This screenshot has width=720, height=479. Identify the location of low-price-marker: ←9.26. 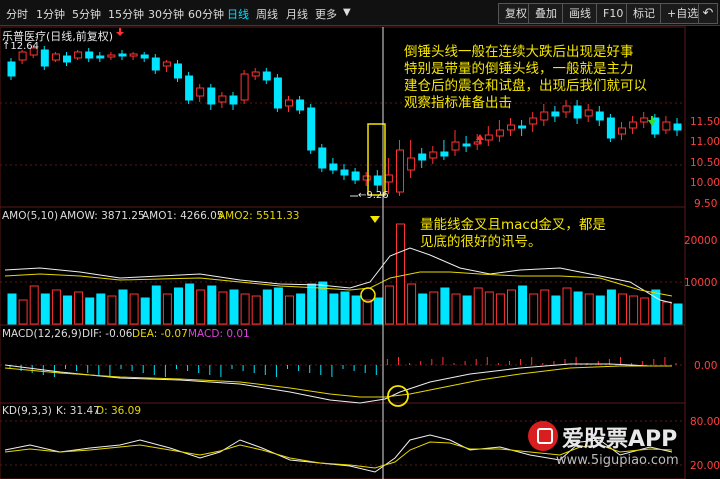
(373, 195).